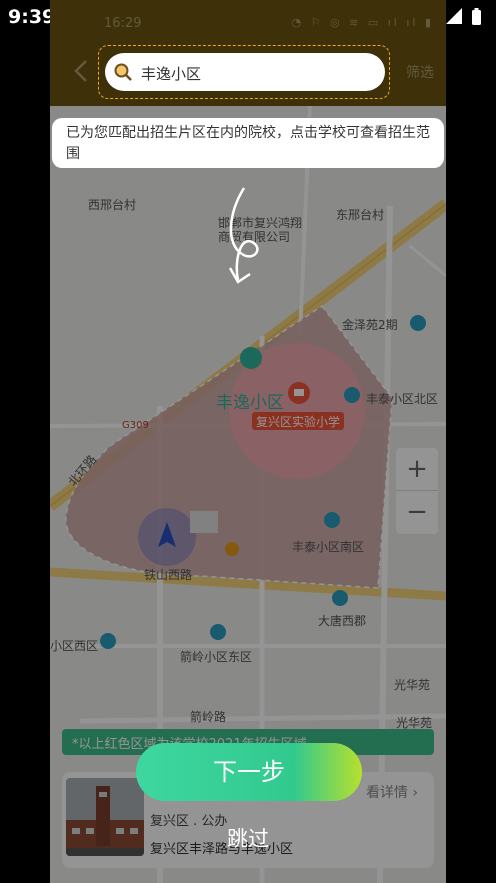 The height and width of the screenshot is (883, 496). Describe the element at coordinates (208, 717) in the screenshot. I see `map-label-jianling-road: 箭岭路` at that location.